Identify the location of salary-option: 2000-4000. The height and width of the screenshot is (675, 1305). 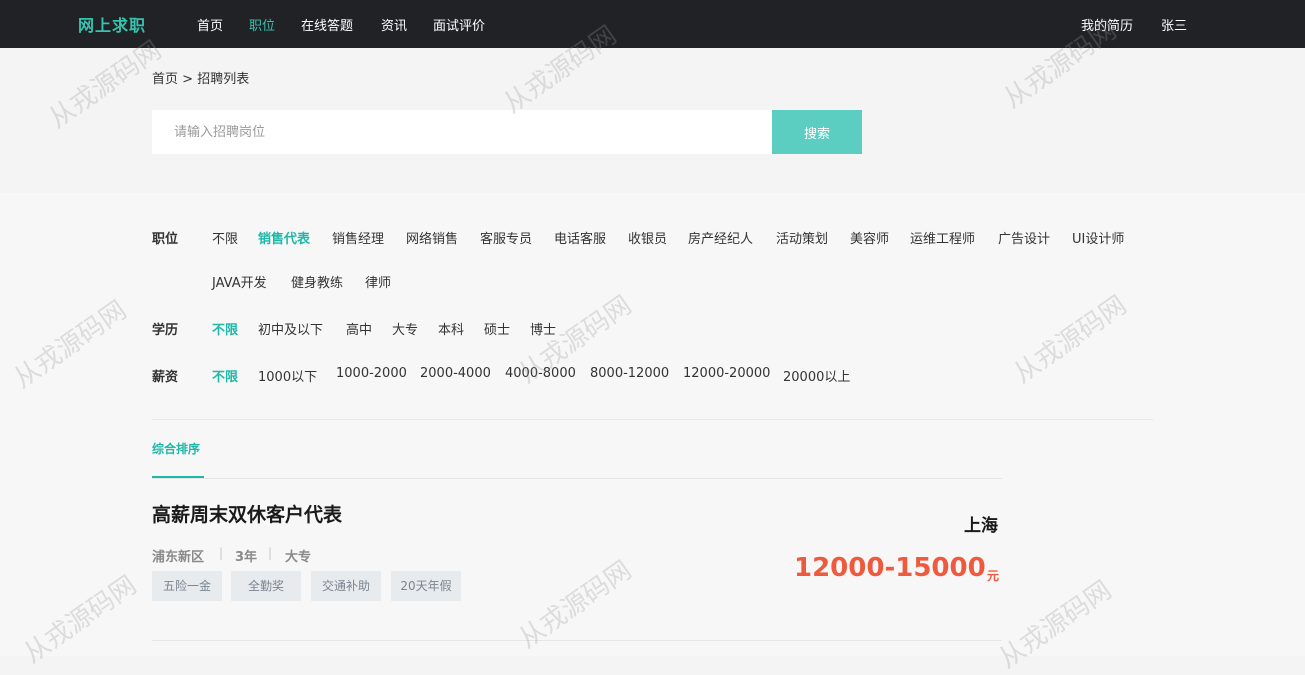
(455, 373).